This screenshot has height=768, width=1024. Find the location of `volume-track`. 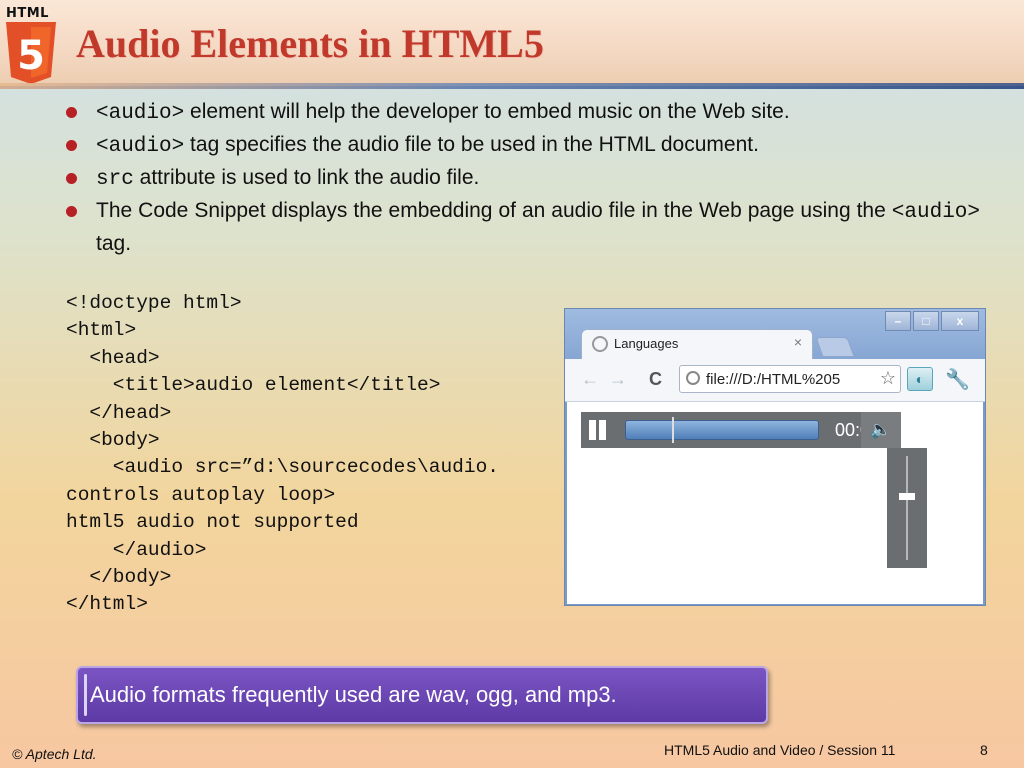

volume-track is located at coordinates (907, 508).